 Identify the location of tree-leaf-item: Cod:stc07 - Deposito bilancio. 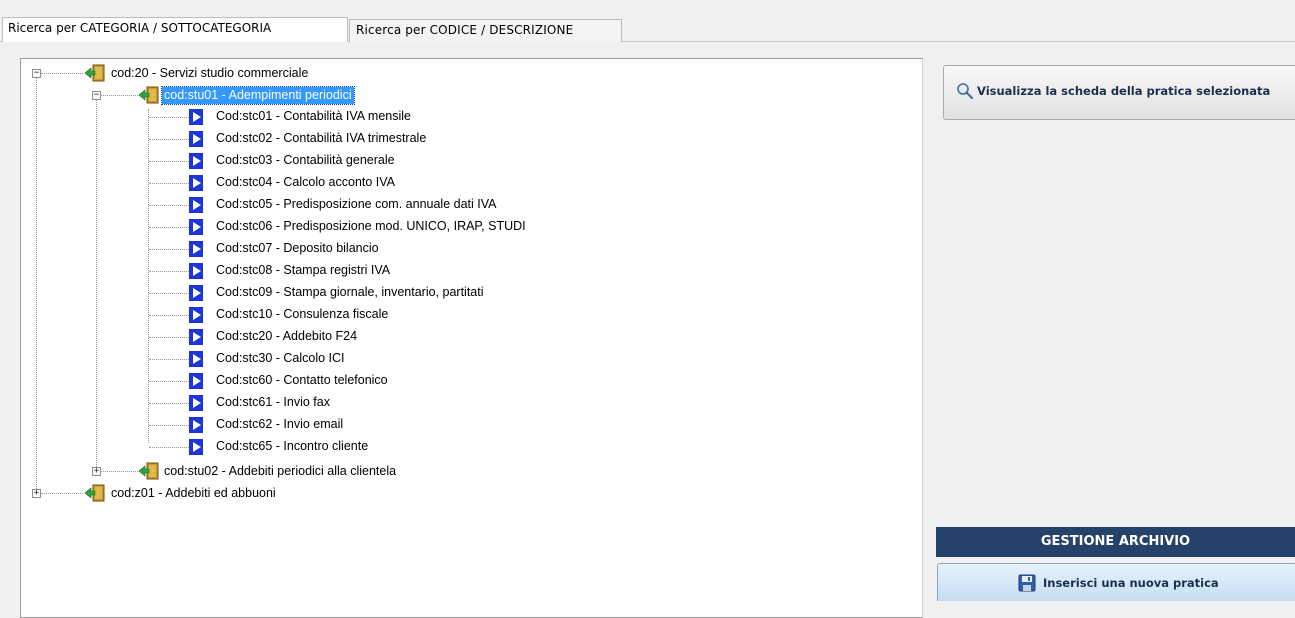
(297, 248).